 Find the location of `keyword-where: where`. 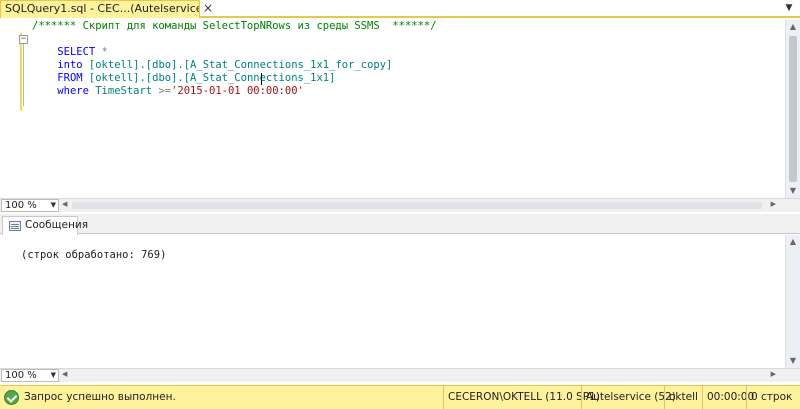

keyword-where: where is located at coordinates (73, 91).